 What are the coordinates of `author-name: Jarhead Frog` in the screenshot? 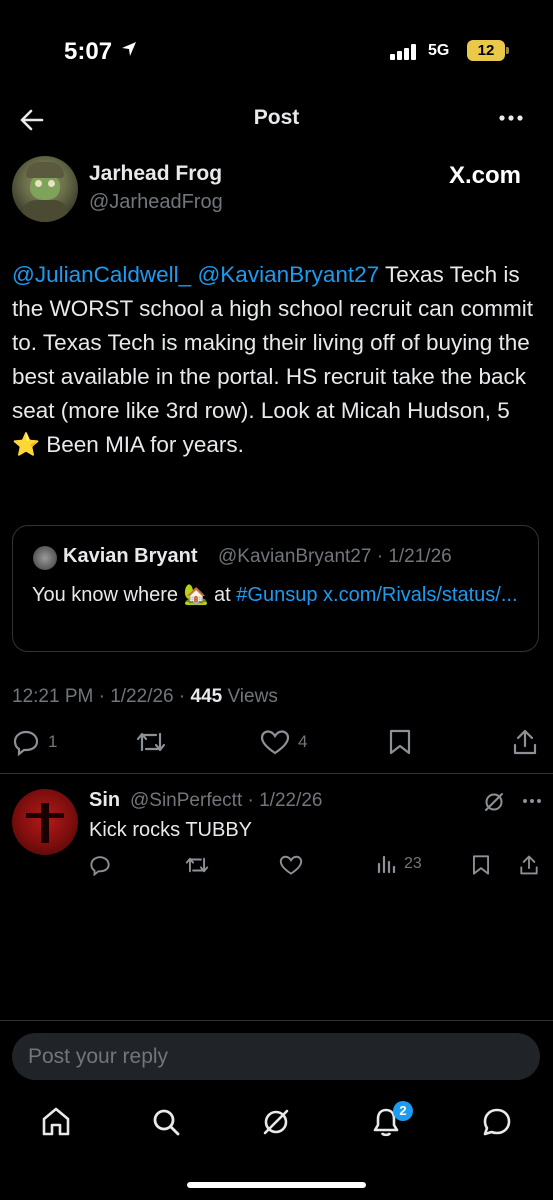 It's located at (155, 174).